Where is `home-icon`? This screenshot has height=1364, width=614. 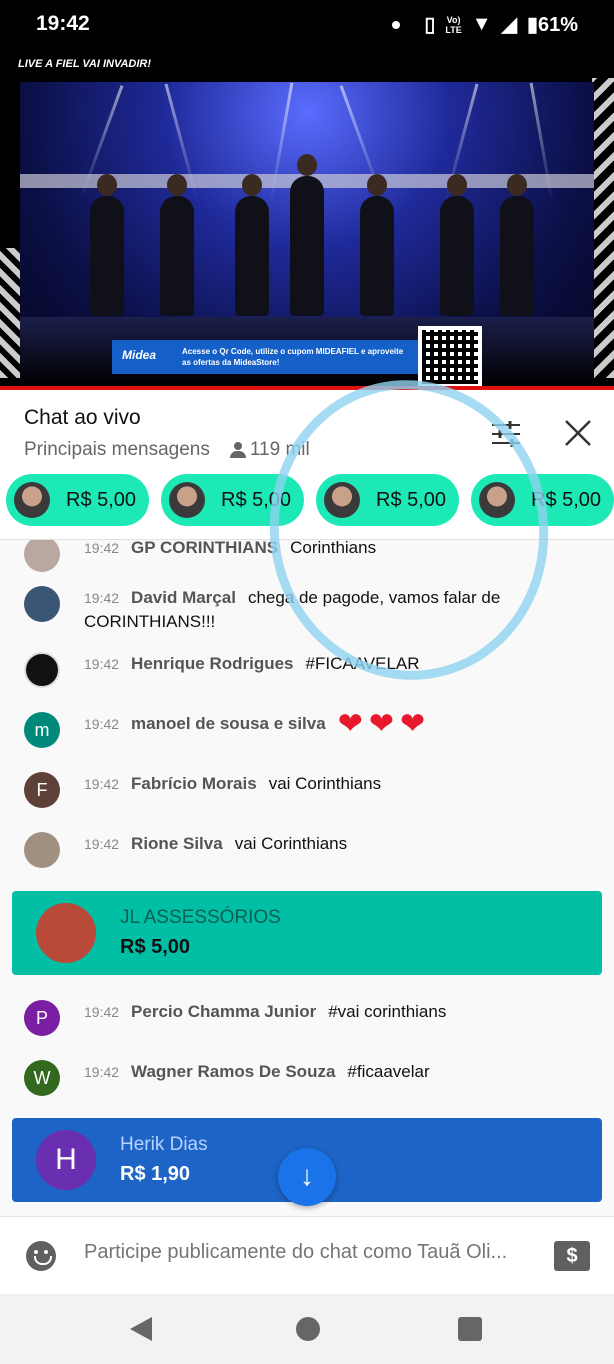
home-icon is located at coordinates (308, 1329).